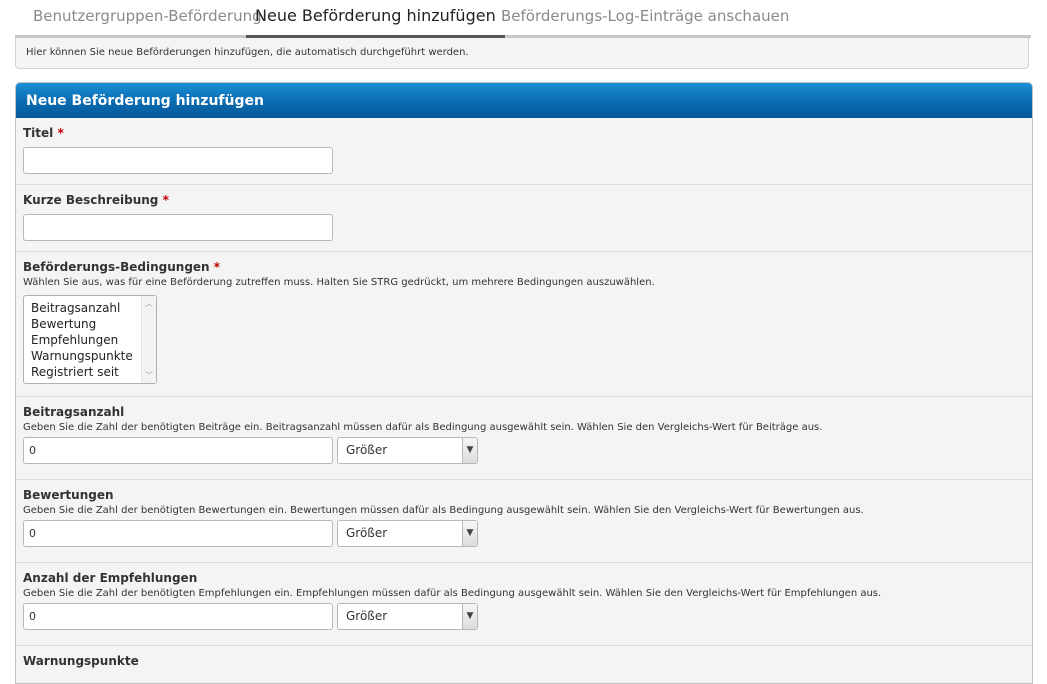 This screenshot has height=684, width=1047. What do you see at coordinates (149, 303) in the screenshot?
I see `scroll-up-icon: ︿` at bounding box center [149, 303].